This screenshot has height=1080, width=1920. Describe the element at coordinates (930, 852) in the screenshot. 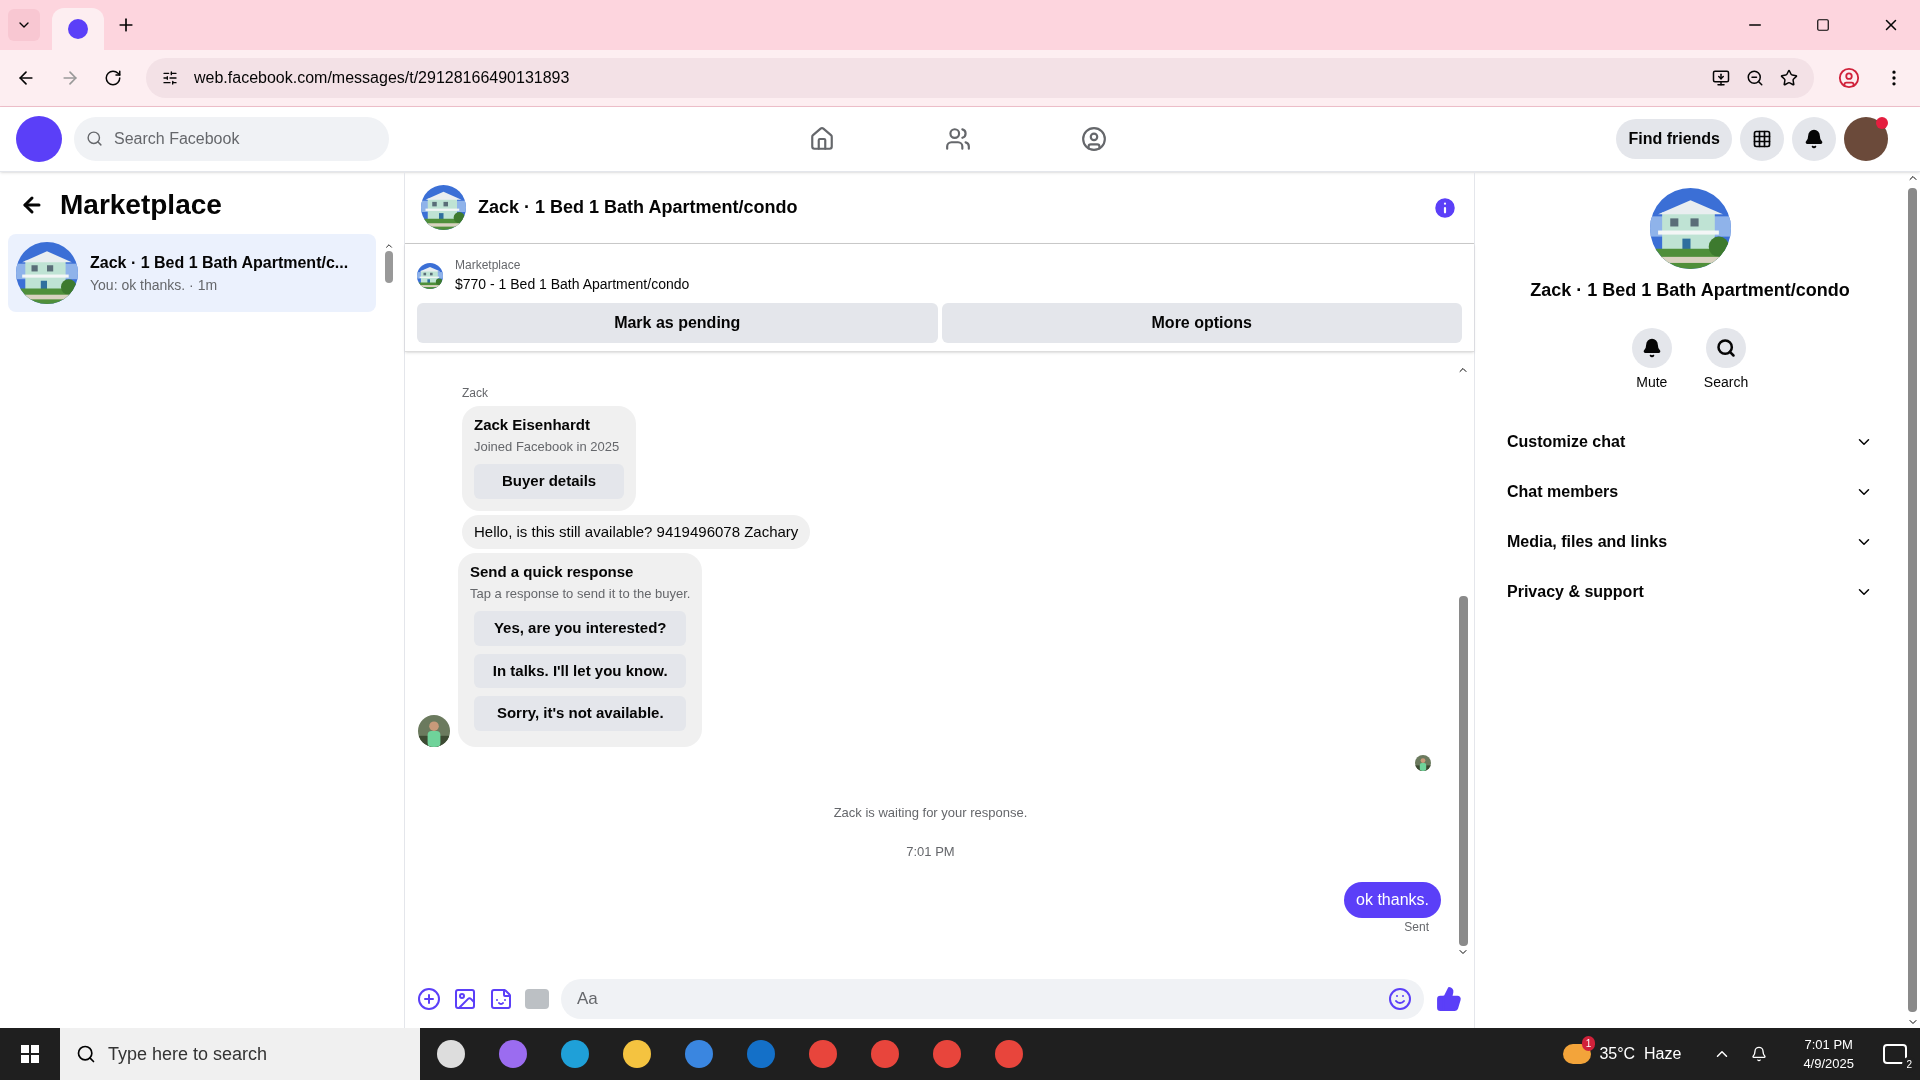

I see `timestamp: 7:01 PM` at that location.